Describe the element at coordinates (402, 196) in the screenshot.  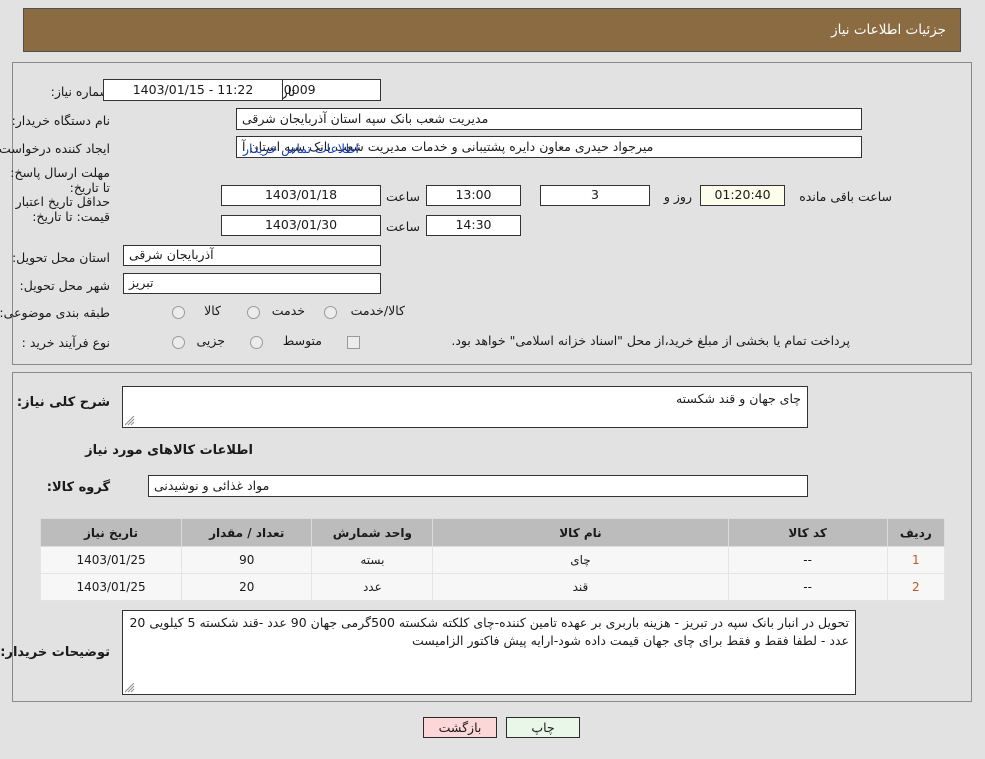
I see `response-deadline-time-label: ساعت` at that location.